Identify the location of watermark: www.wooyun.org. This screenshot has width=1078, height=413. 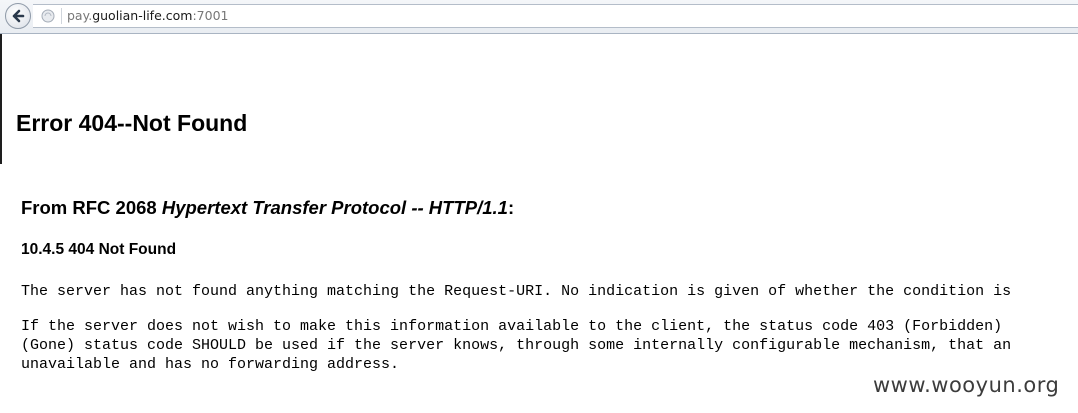
(966, 385).